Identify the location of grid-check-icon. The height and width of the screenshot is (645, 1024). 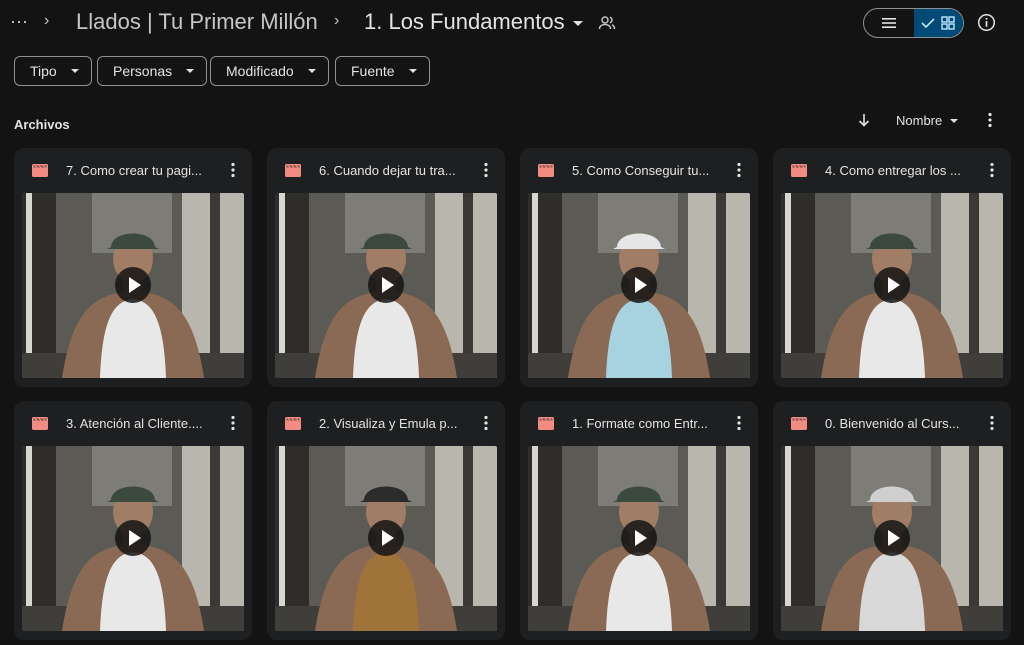
(938, 23).